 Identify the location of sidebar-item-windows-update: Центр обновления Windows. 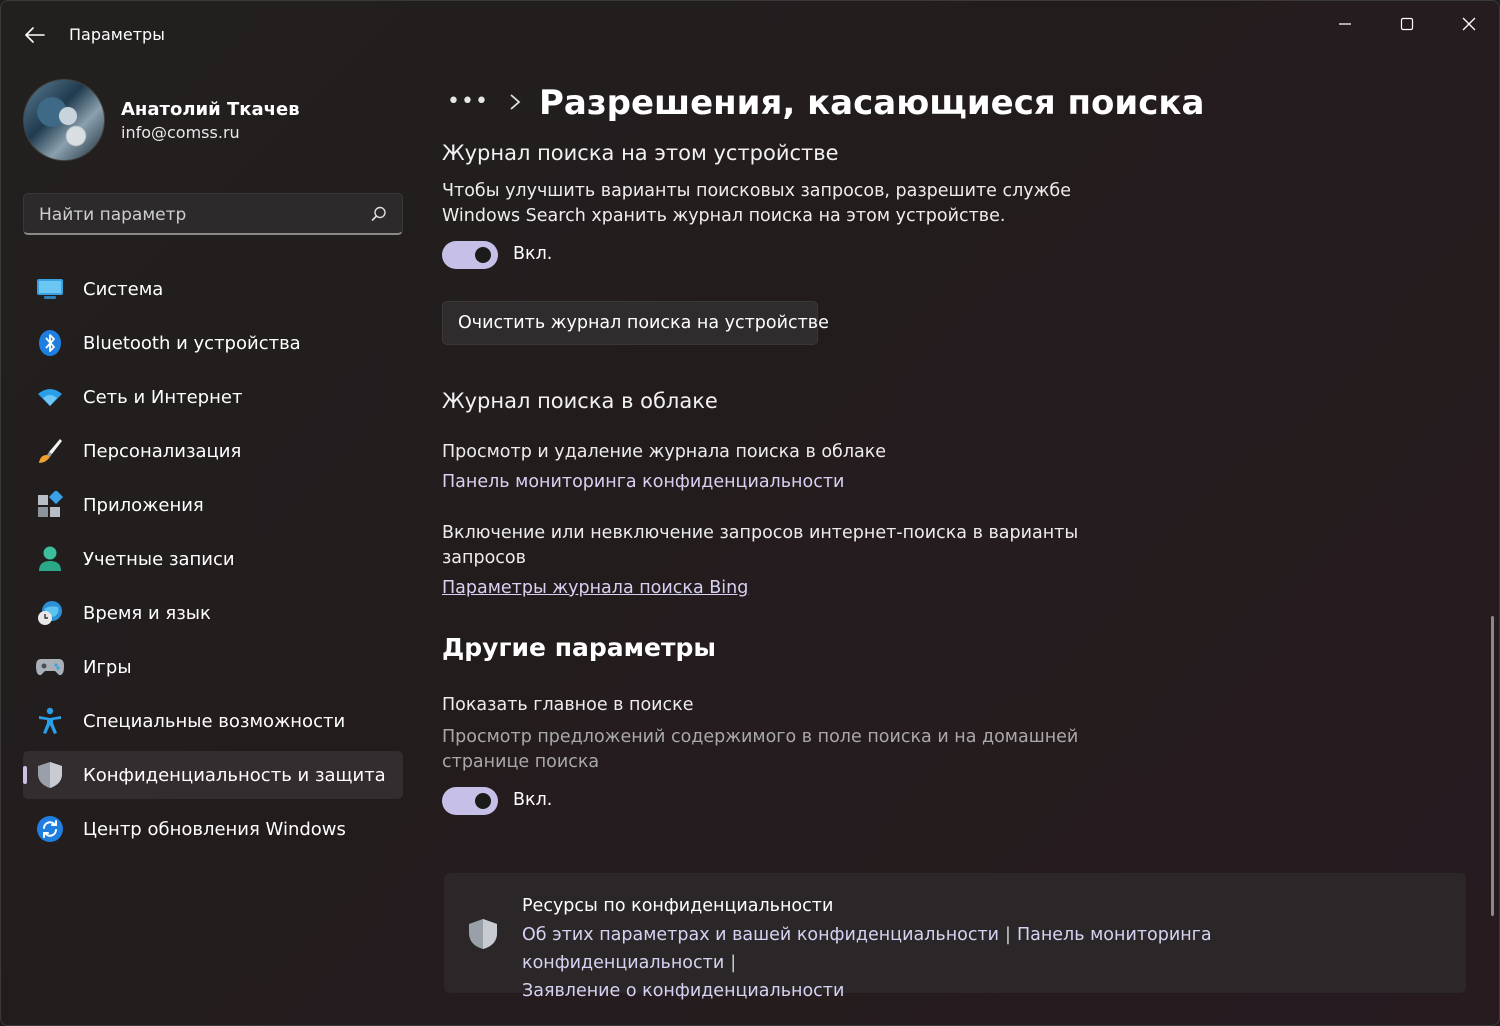
(213, 829).